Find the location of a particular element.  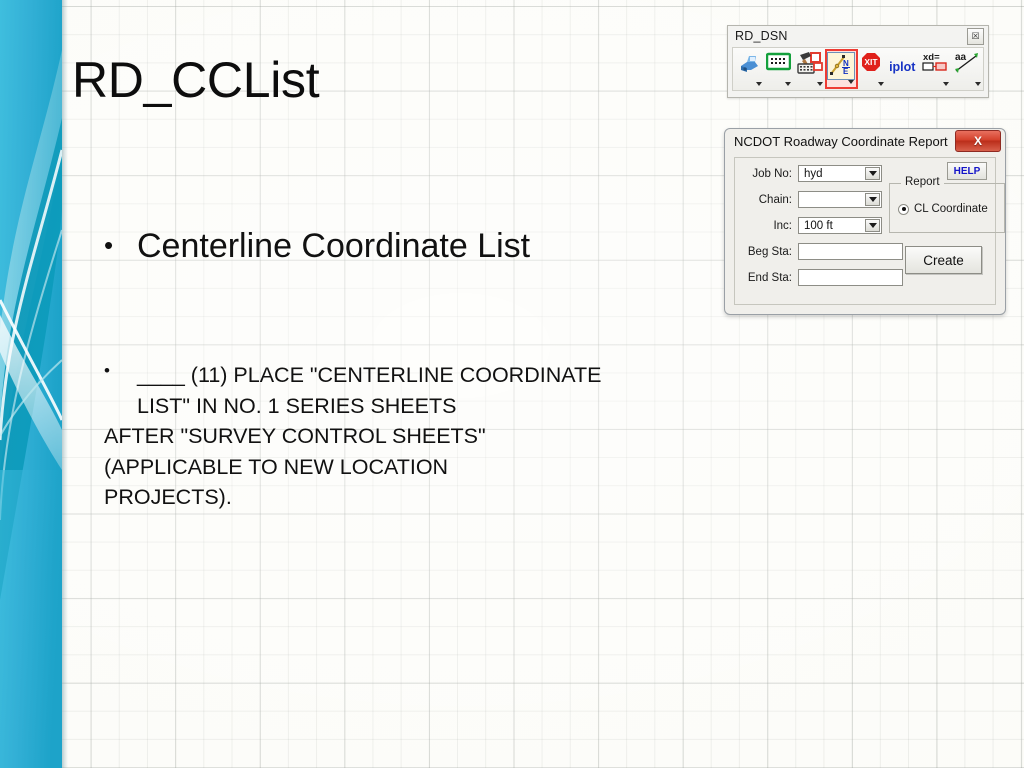

cl-coordinate-label: CL Coordinate is located at coordinates (951, 209).